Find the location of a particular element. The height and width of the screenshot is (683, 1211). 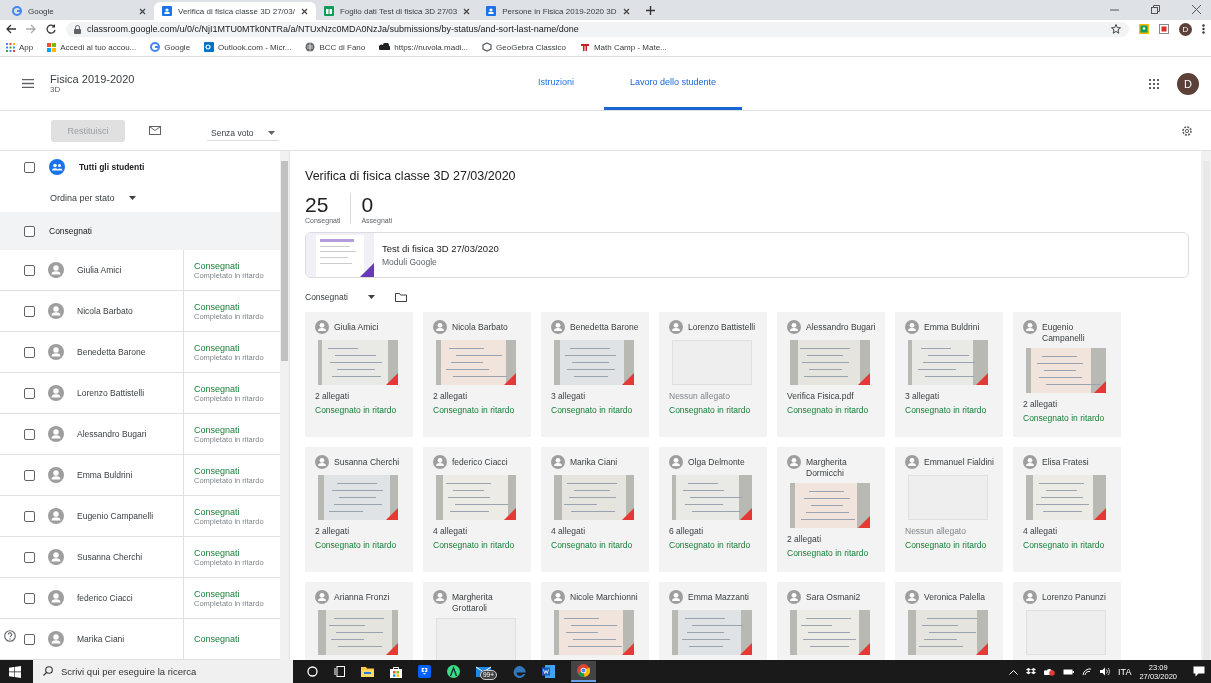

speaker-icon is located at coordinates (1105, 671).